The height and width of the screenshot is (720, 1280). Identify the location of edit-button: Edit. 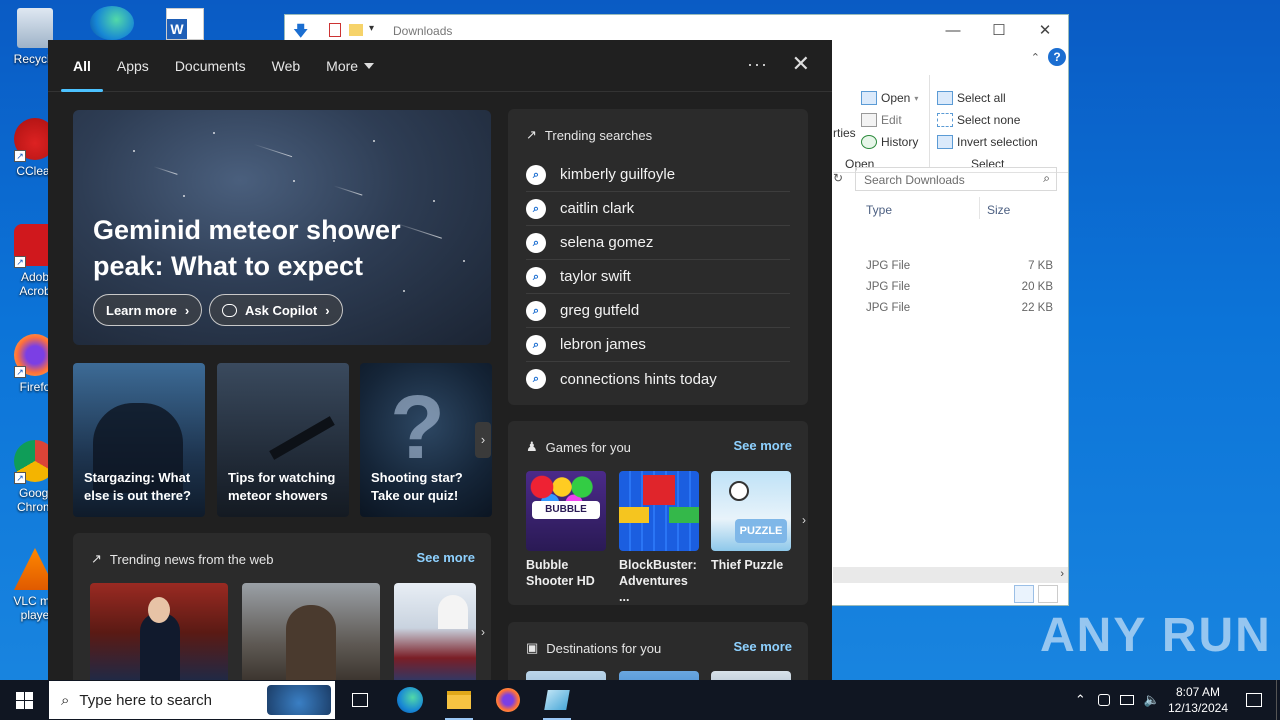
(881, 120).